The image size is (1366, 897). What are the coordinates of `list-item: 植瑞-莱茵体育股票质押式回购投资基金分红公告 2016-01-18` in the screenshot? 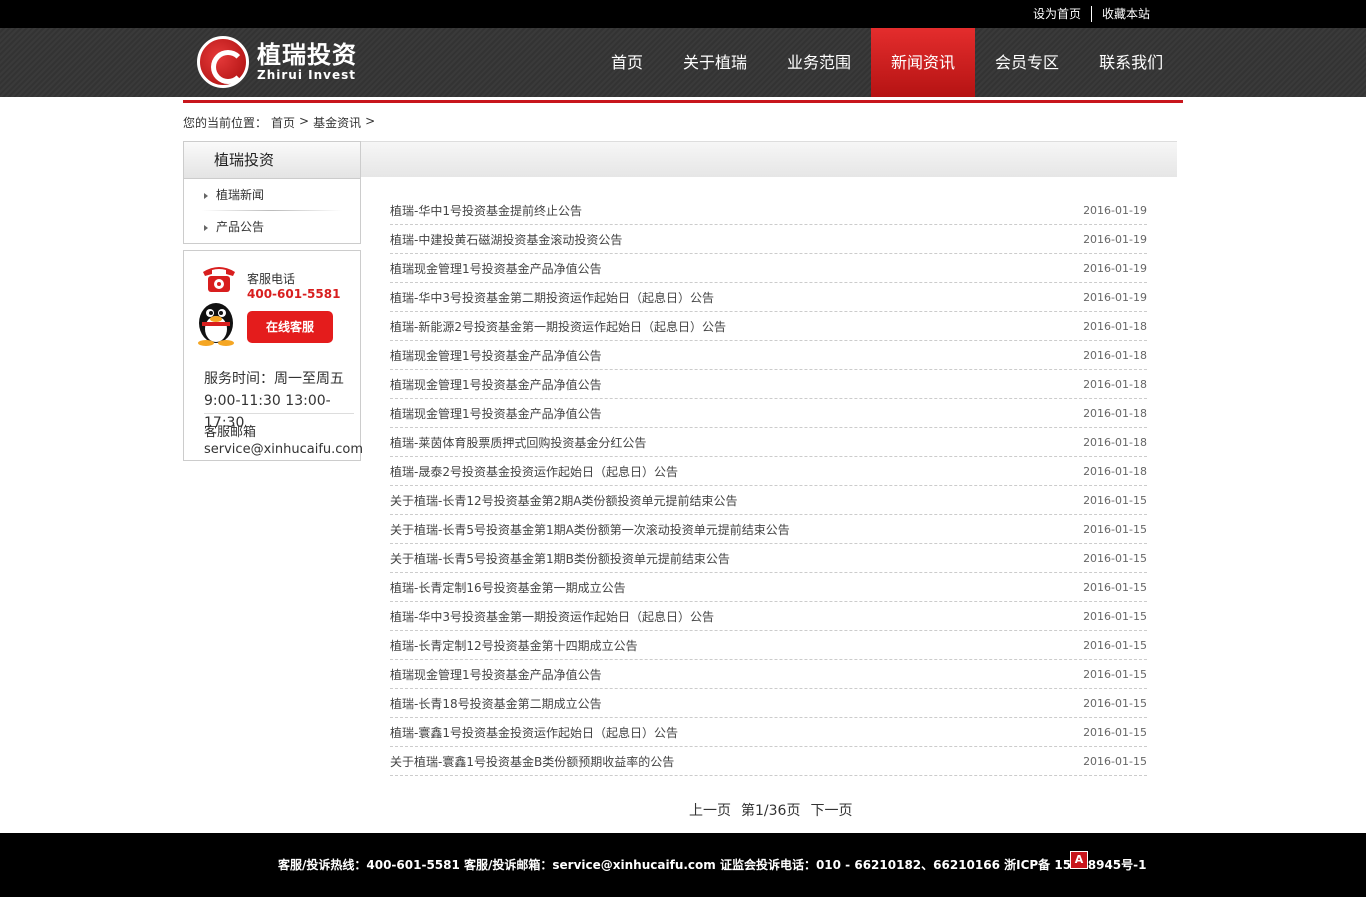 It's located at (768, 442).